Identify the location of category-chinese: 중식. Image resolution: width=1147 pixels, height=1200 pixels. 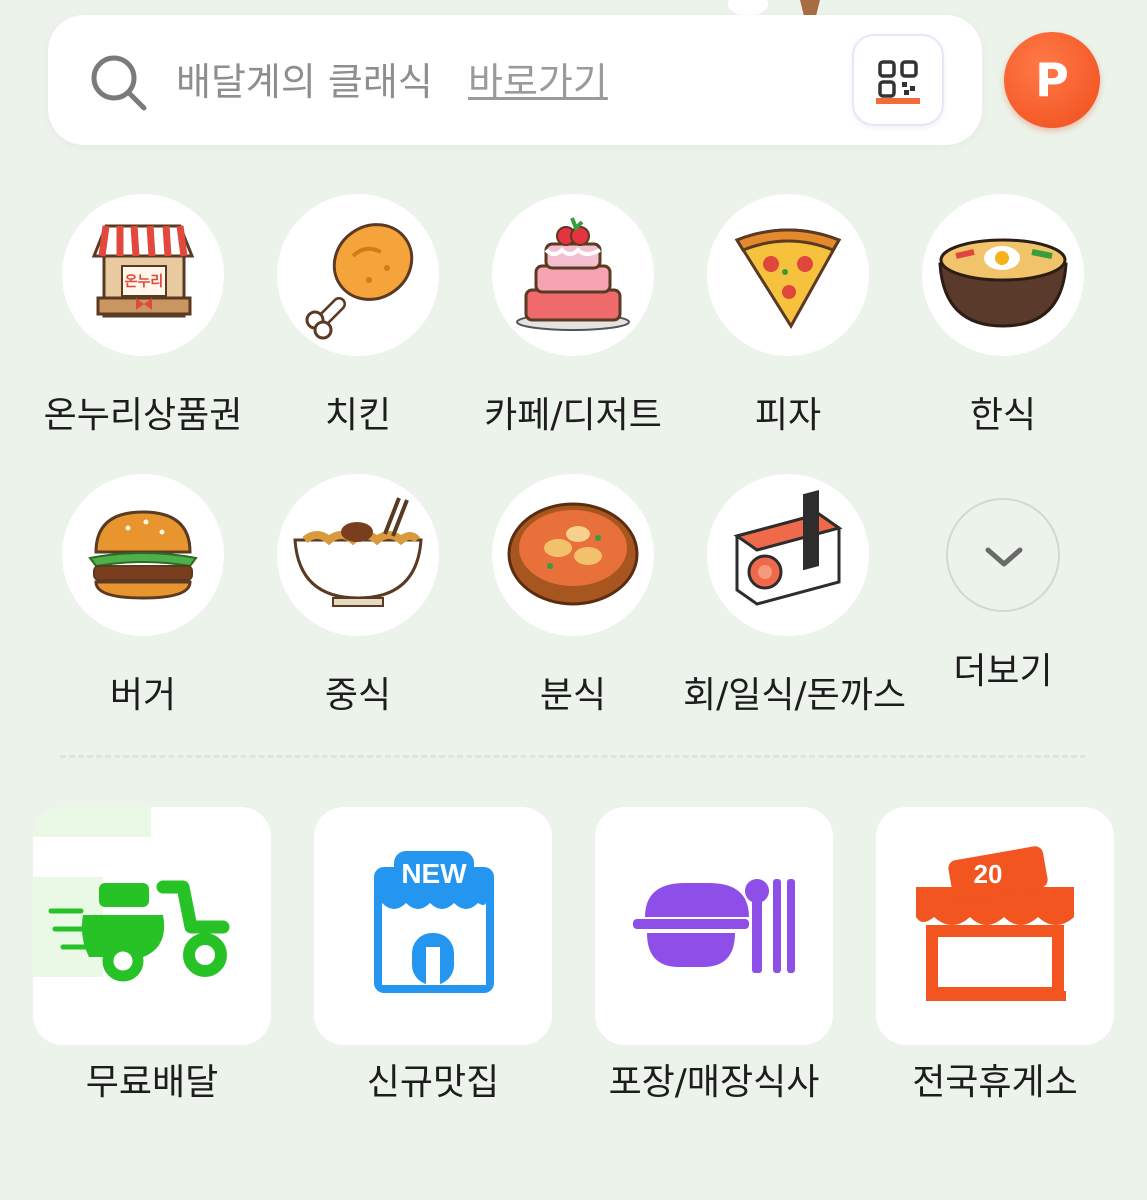
(358, 596).